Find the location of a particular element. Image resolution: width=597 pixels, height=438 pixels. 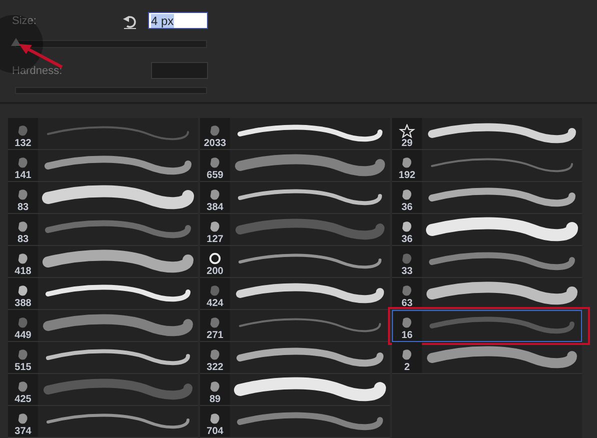

brush-size: 384 is located at coordinates (215, 207).